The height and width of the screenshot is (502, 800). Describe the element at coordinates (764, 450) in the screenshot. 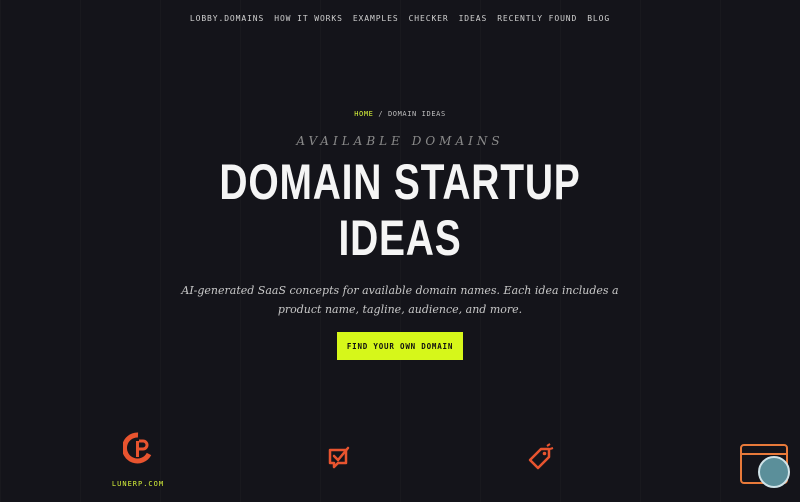

I see `terminal-title-bar` at that location.